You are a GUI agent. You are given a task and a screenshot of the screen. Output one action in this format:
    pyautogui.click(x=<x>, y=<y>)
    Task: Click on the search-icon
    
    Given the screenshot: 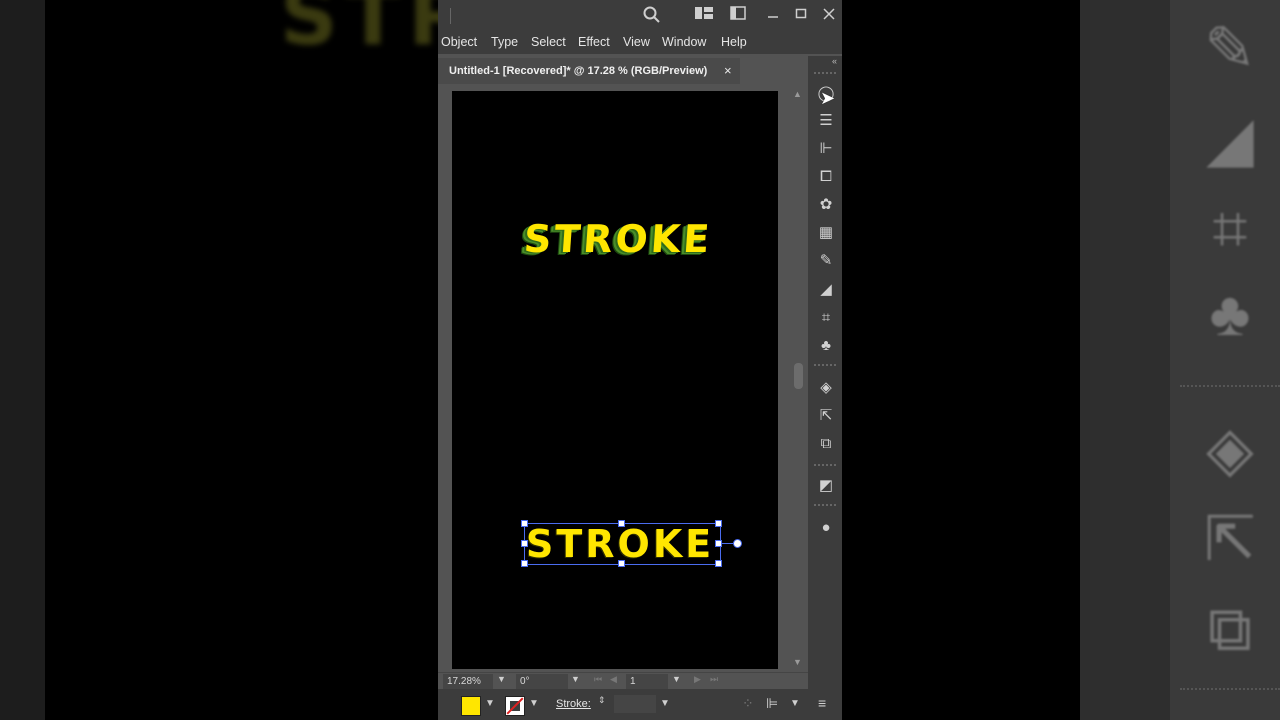 What is the action you would take?
    pyautogui.click(x=652, y=16)
    